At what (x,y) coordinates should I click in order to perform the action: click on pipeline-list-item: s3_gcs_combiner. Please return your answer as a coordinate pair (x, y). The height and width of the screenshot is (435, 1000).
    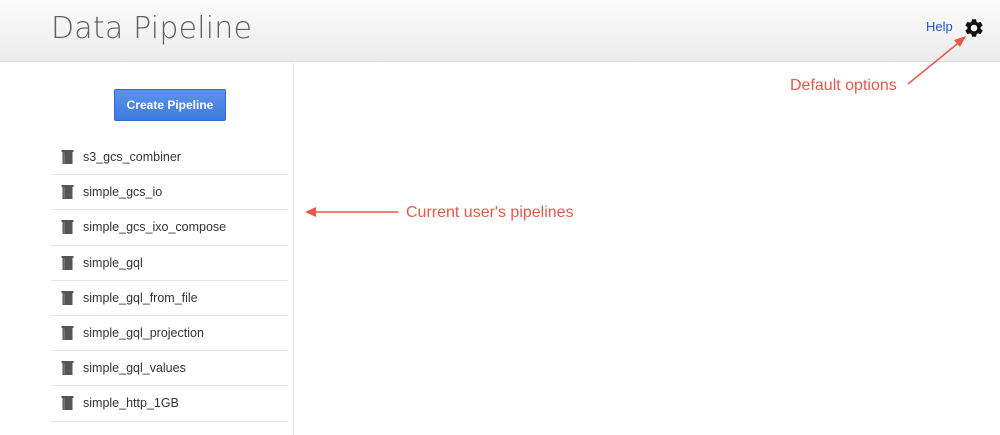
    Looking at the image, I should click on (169, 158).